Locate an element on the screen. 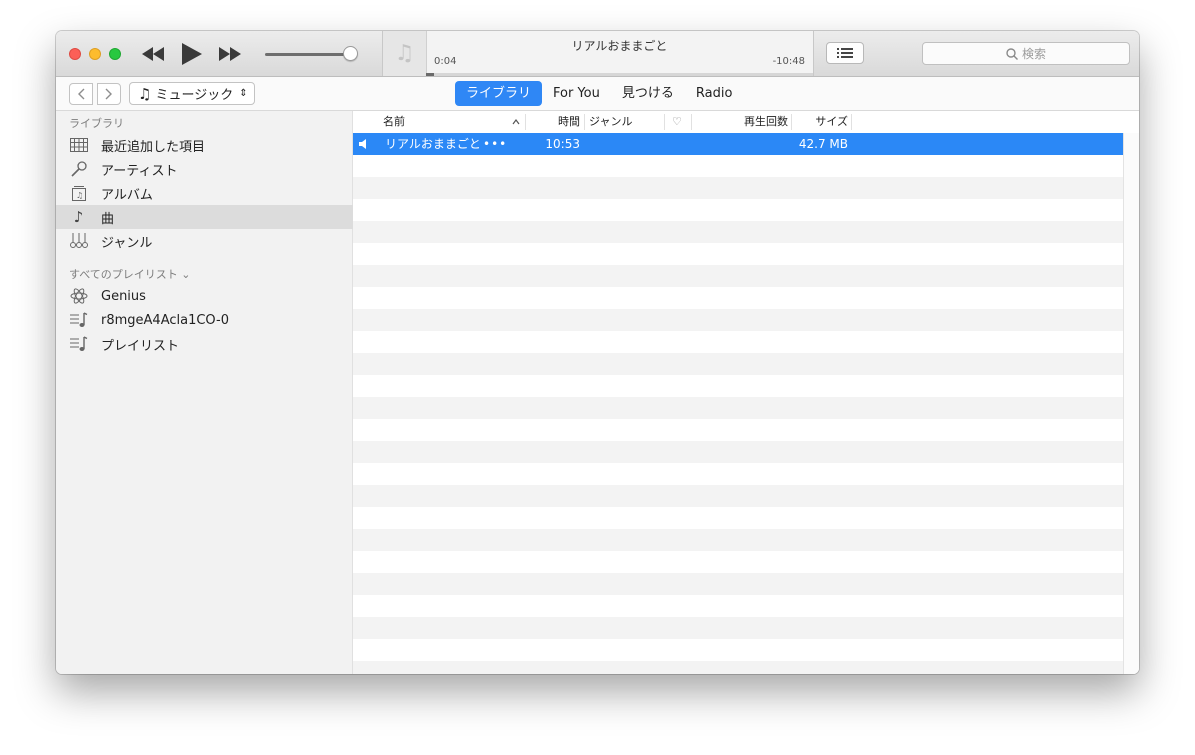 The width and height of the screenshot is (1195, 755). media-kind-selector: ♫ ミュージック ⇕ is located at coordinates (192, 93).